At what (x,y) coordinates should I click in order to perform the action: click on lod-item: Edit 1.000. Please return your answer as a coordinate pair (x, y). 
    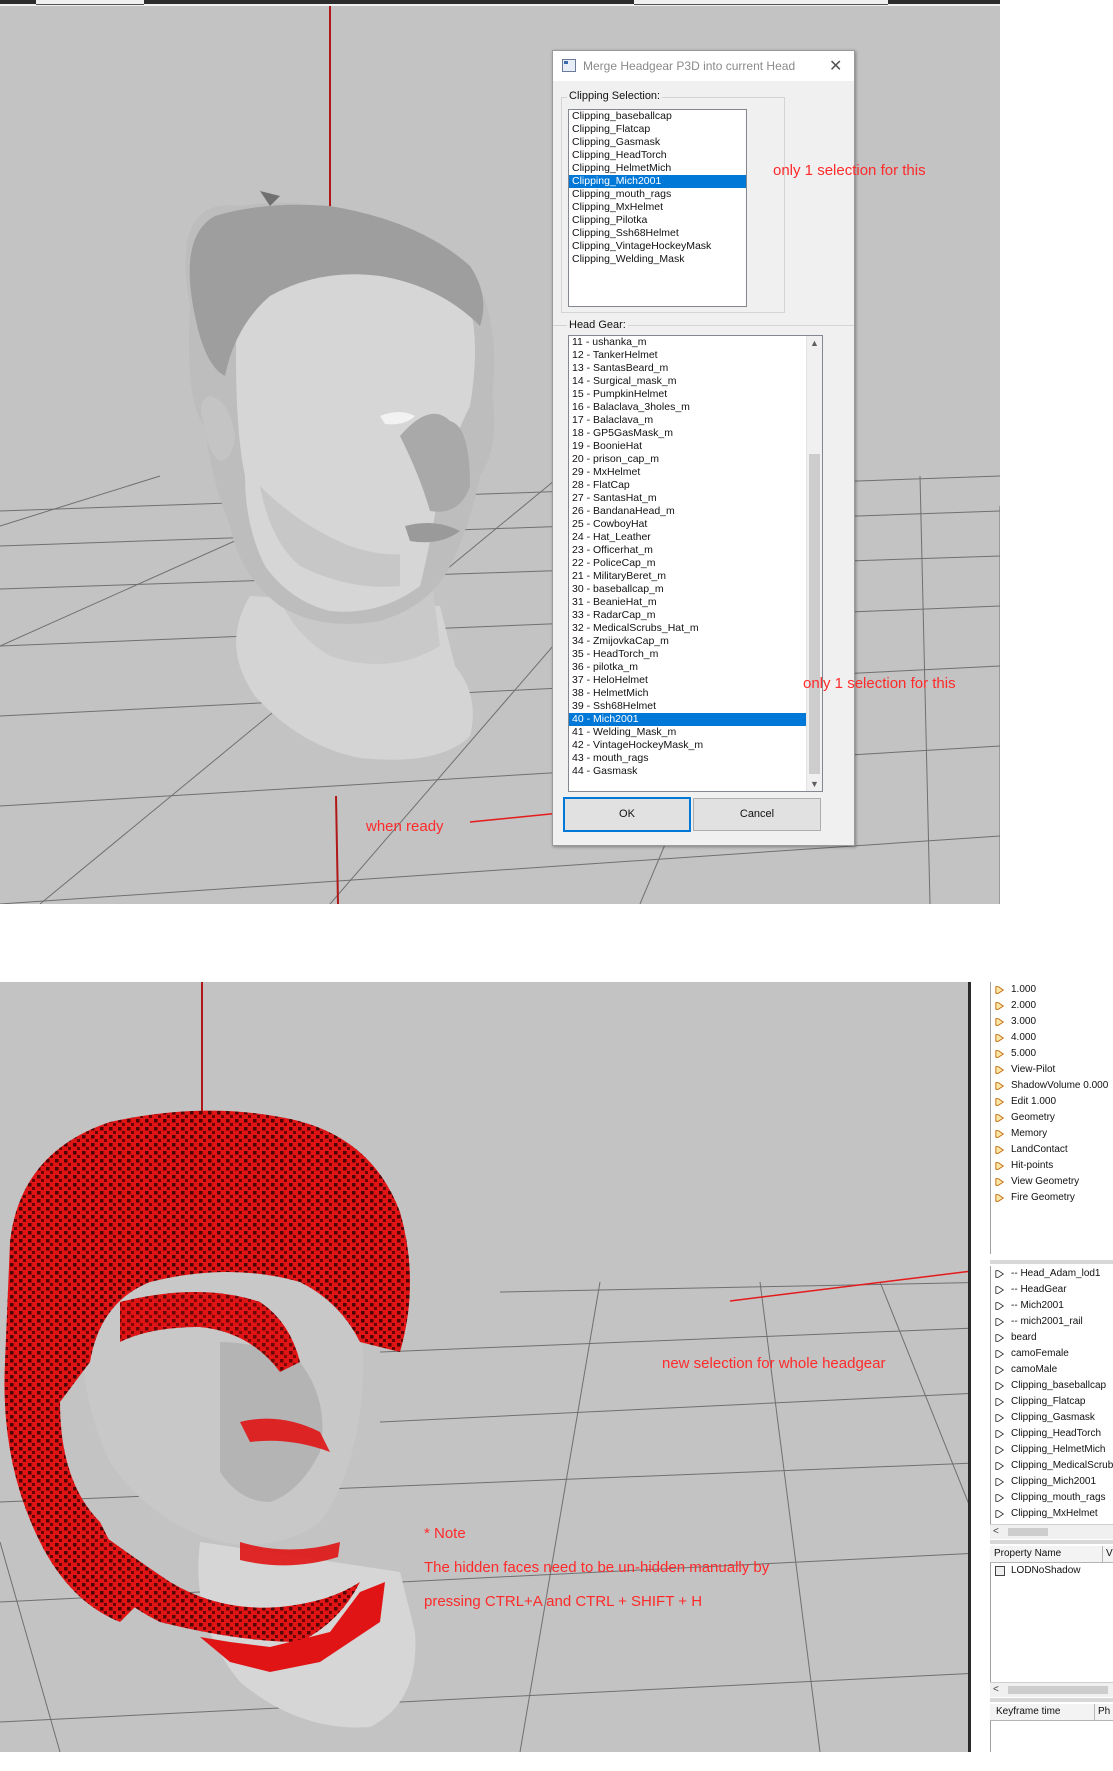
    Looking at the image, I should click on (1052, 1102).